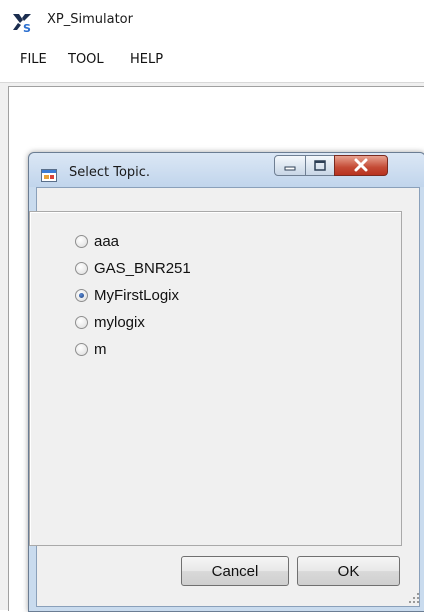 The height and width of the screenshot is (612, 424). I want to click on topic-label: m, so click(100, 349).